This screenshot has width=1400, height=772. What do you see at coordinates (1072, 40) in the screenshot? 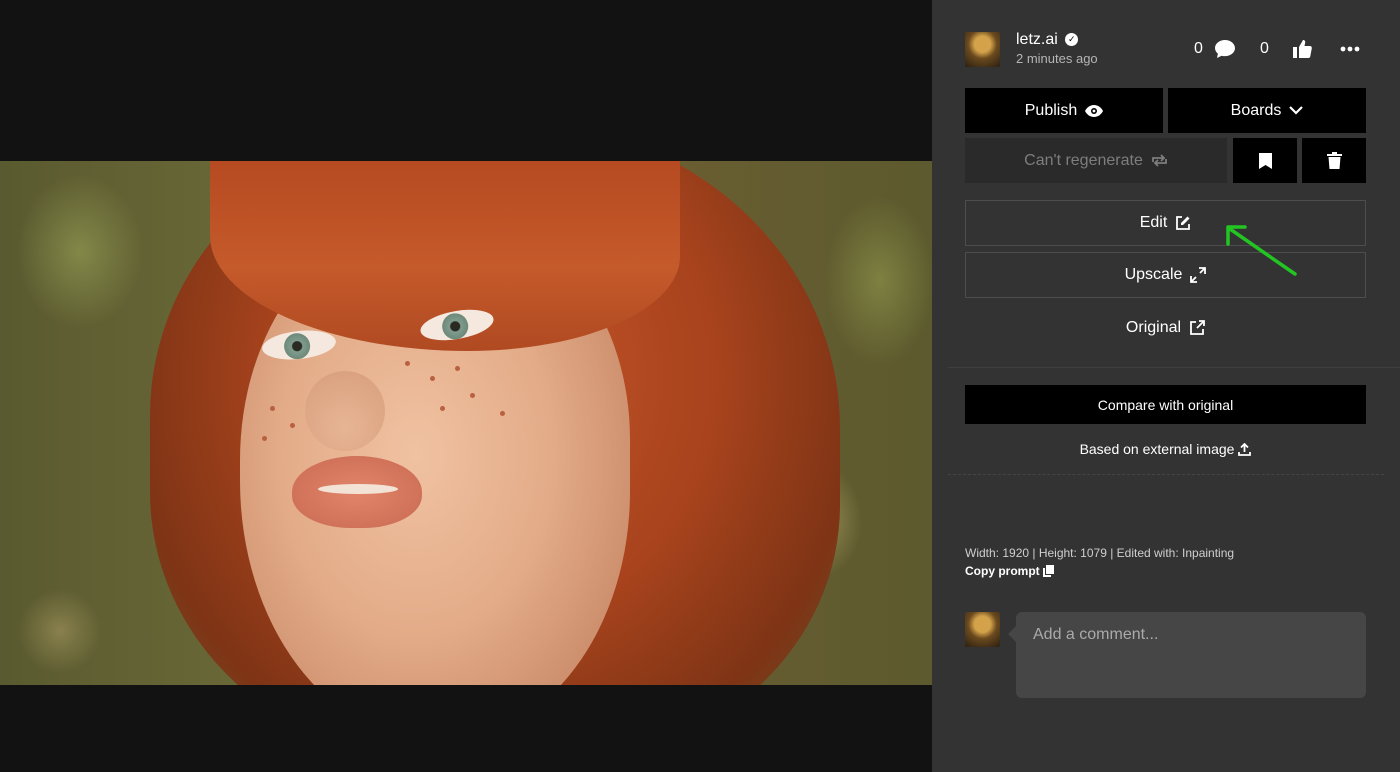
I see `verified-icon: ✓` at bounding box center [1072, 40].